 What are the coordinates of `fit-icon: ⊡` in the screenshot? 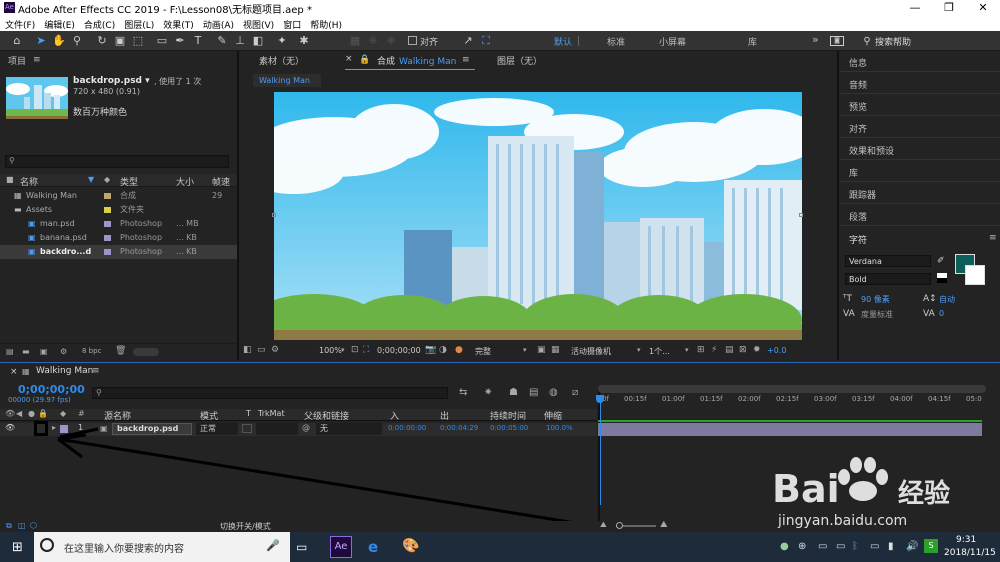 It's located at (355, 350).